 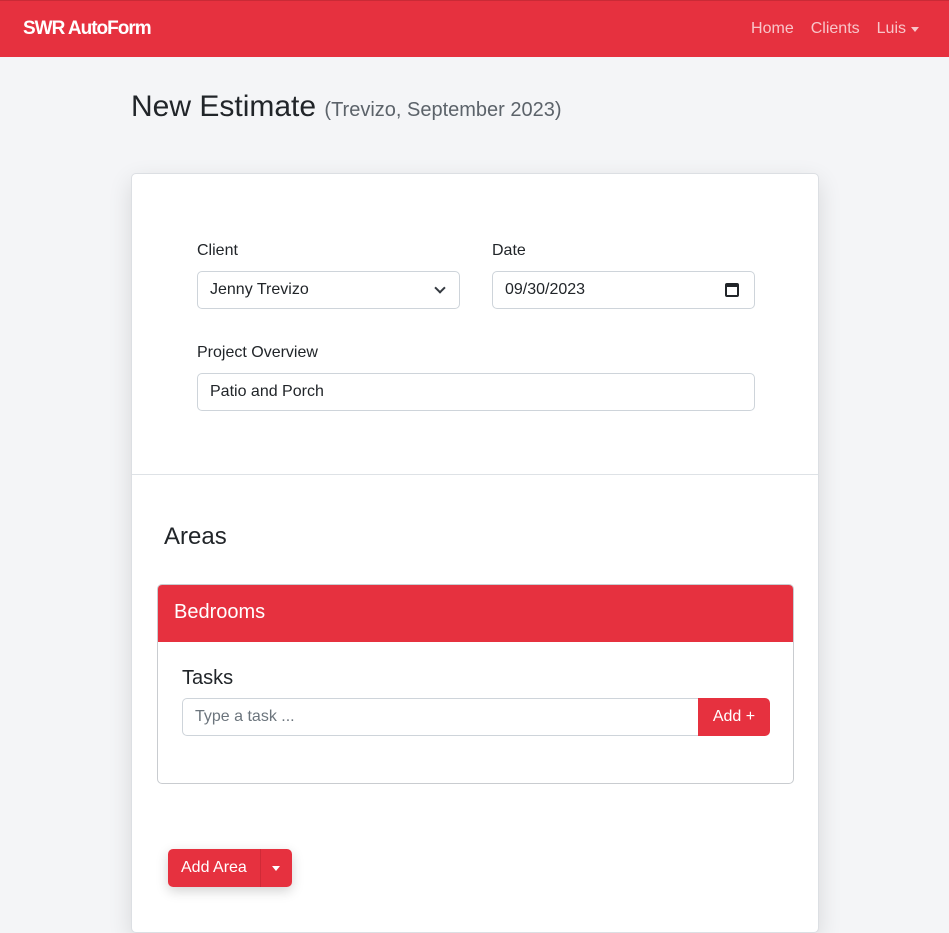 What do you see at coordinates (440, 288) in the screenshot?
I see `chevron-down-icon` at bounding box center [440, 288].